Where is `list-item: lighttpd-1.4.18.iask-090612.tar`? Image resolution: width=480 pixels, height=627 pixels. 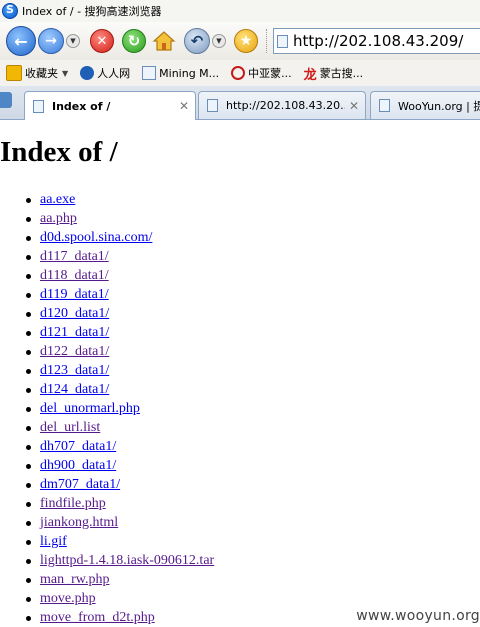
list-item: lighttpd-1.4.18.iask-090612.tar is located at coordinates (119, 560).